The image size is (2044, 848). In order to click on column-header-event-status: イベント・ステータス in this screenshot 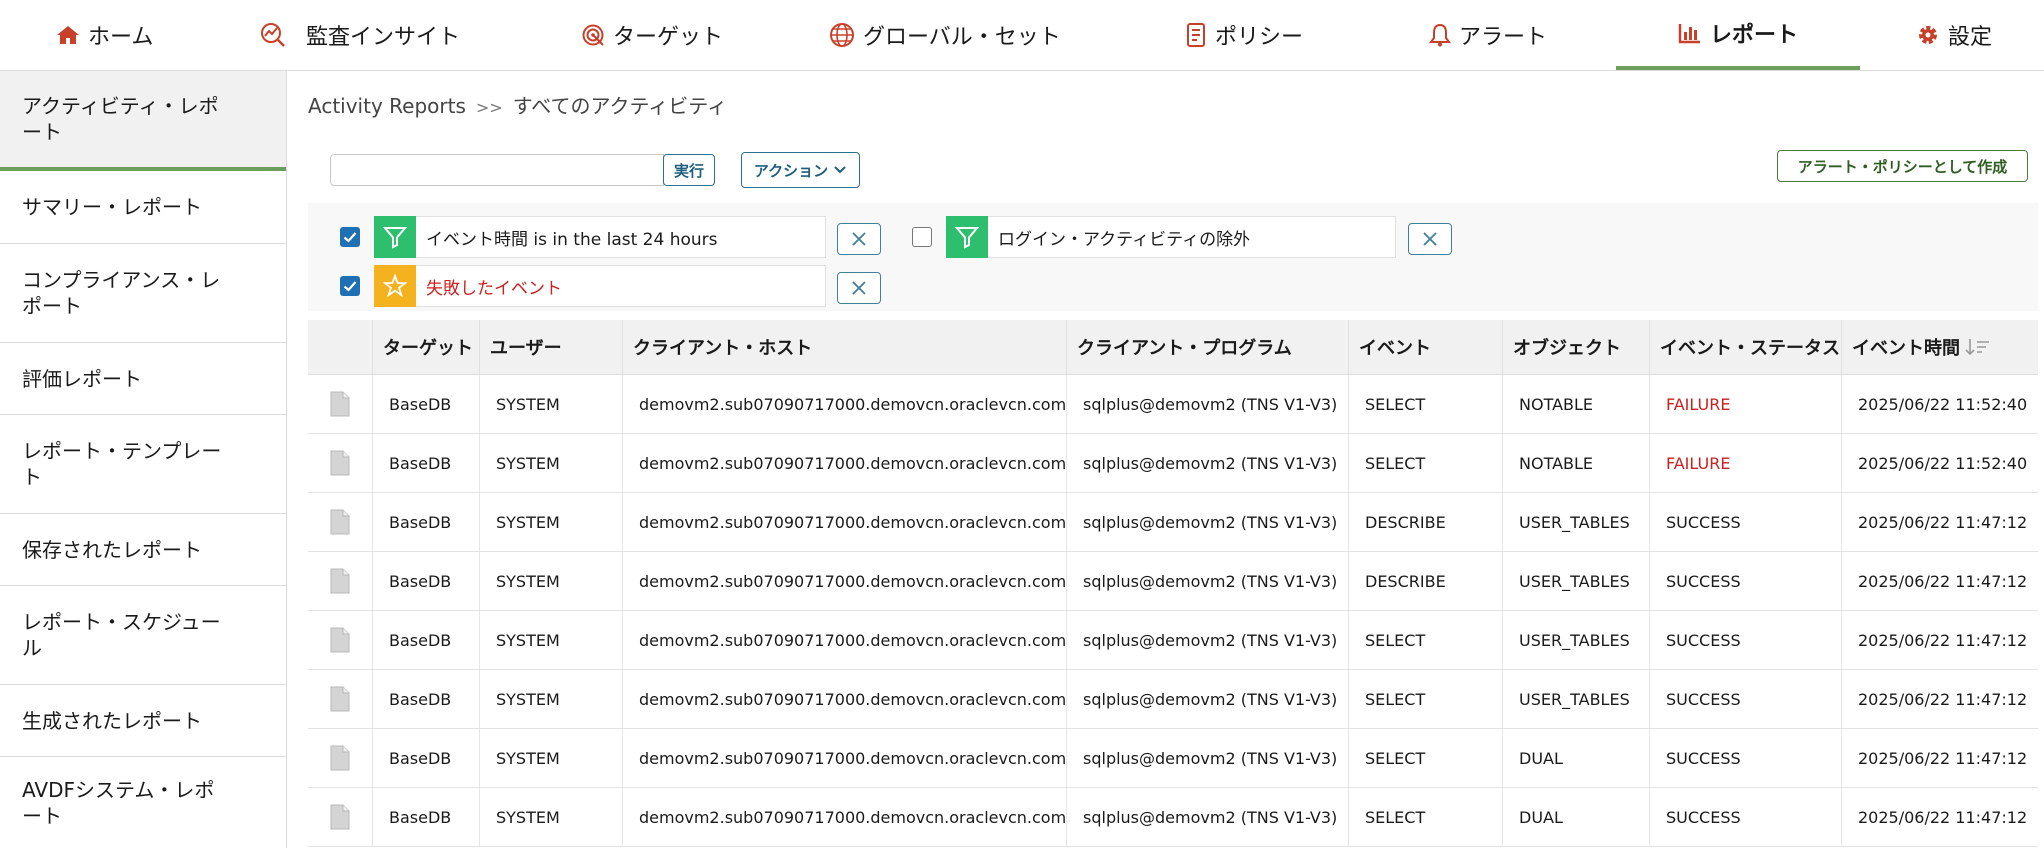, I will do `click(1745, 347)`.